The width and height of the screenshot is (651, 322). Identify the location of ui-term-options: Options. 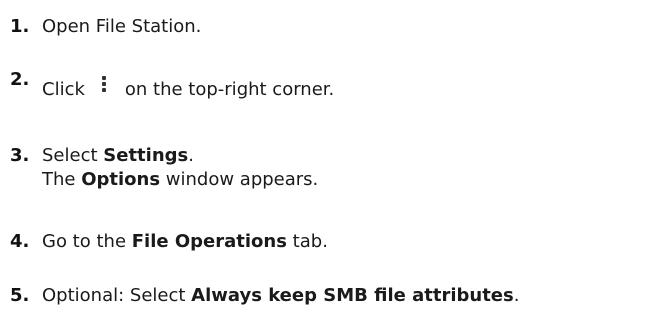
(121, 179).